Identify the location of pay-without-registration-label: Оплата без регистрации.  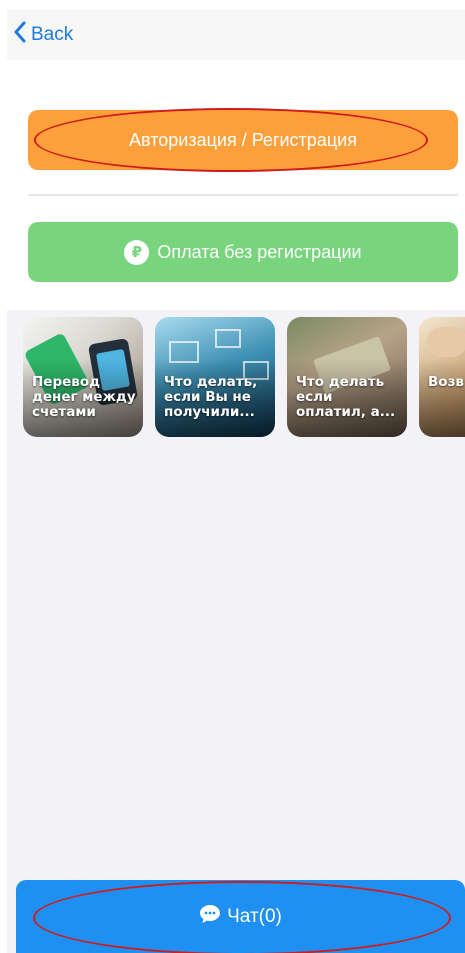
(259, 251).